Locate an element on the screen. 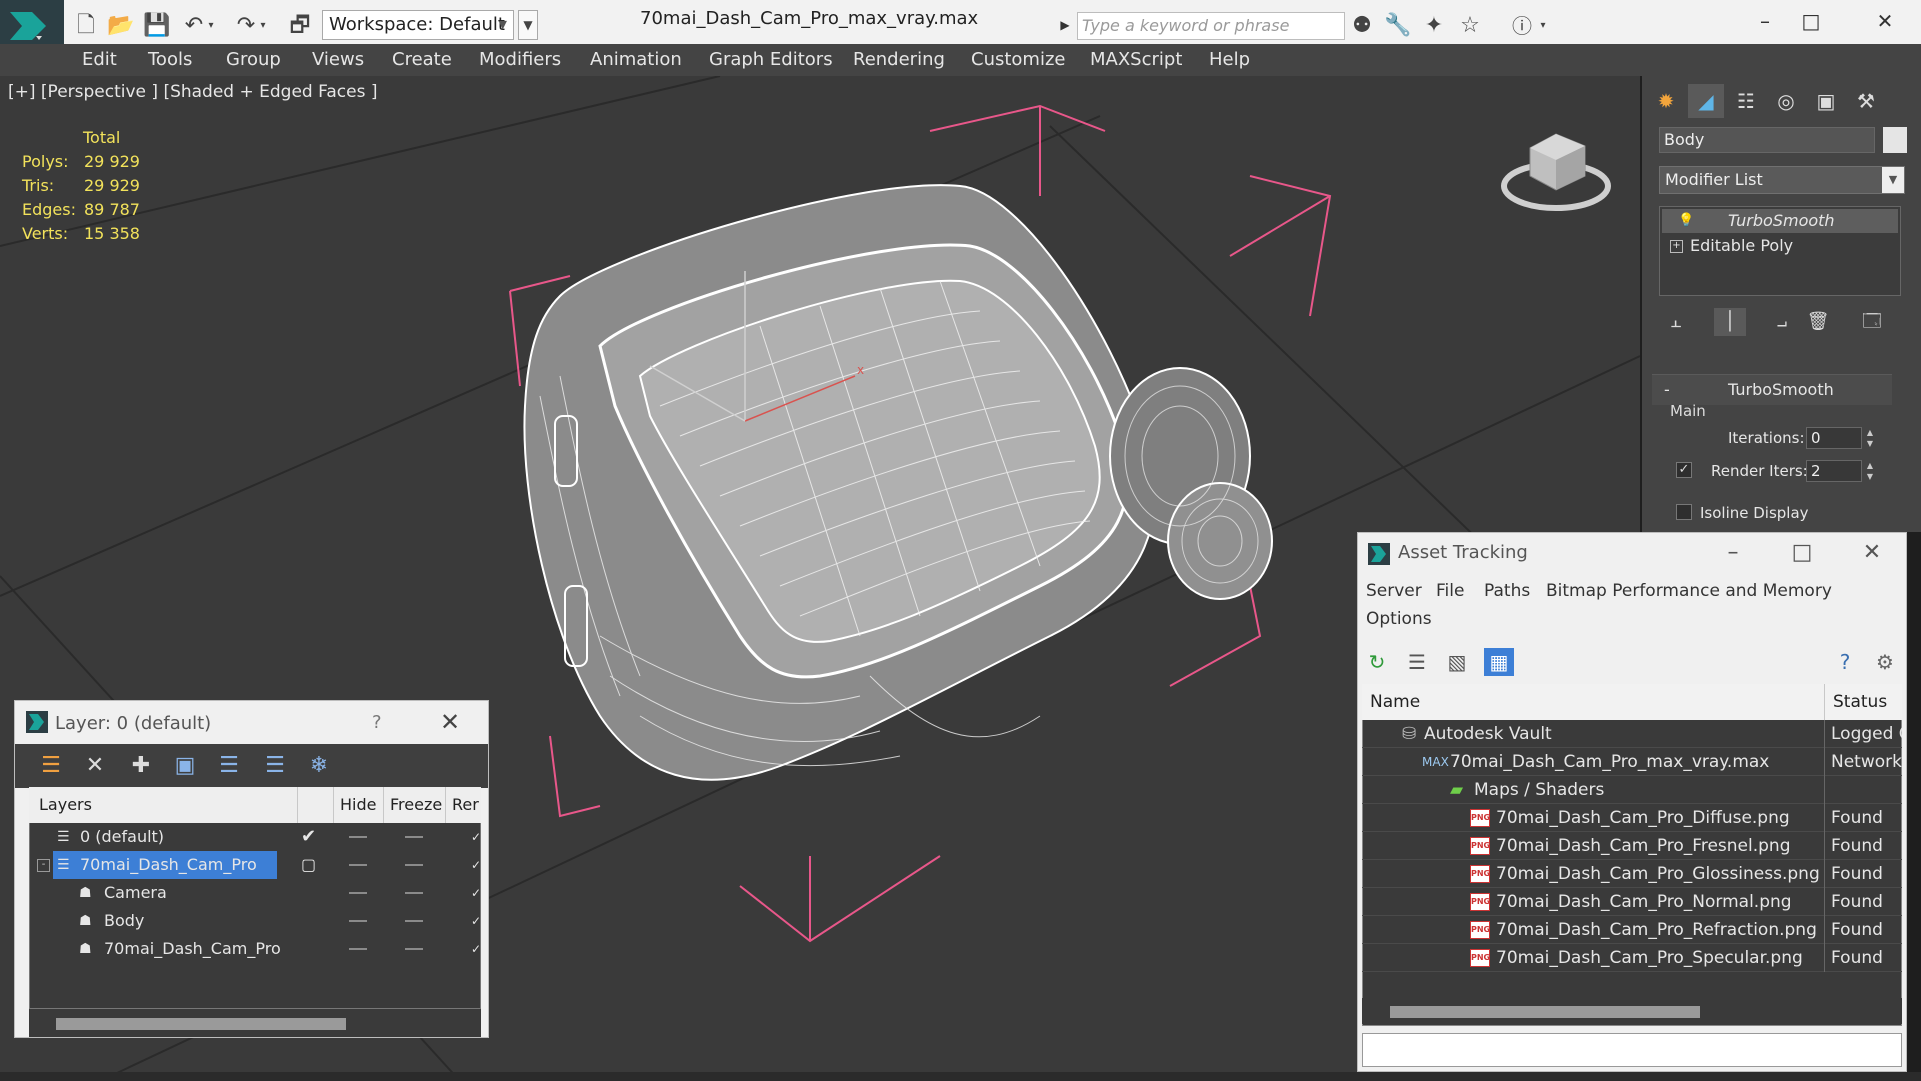 Image resolution: width=1921 pixels, height=1081 pixels. column-freeze: Freeze is located at coordinates (414, 805).